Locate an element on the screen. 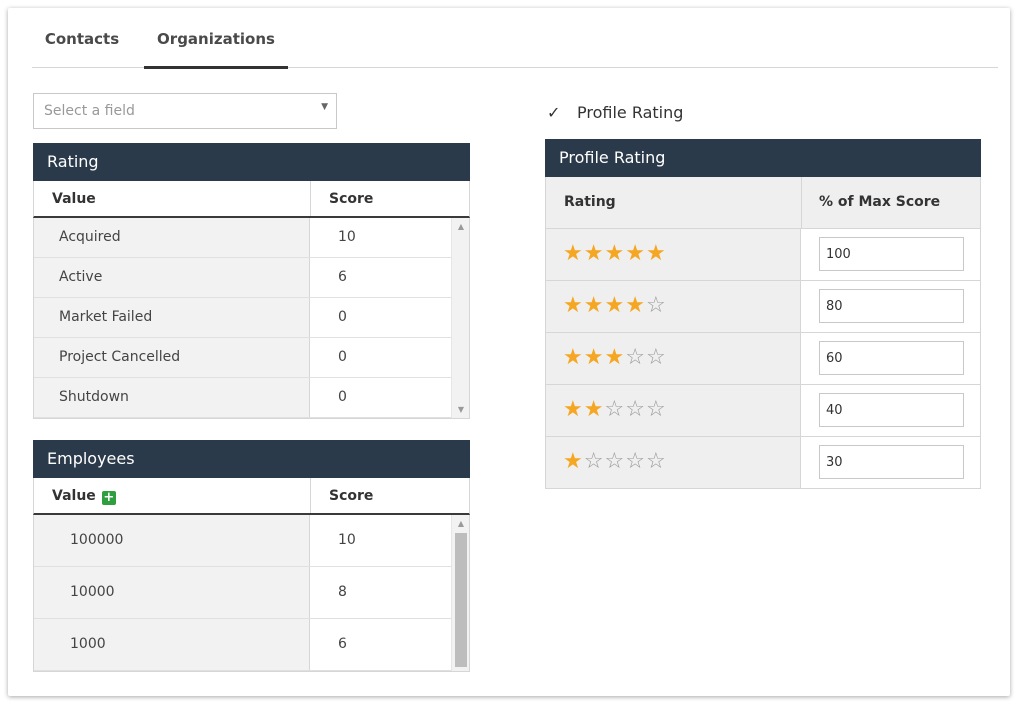  table-row: Shutdown 0 is located at coordinates (251, 398).